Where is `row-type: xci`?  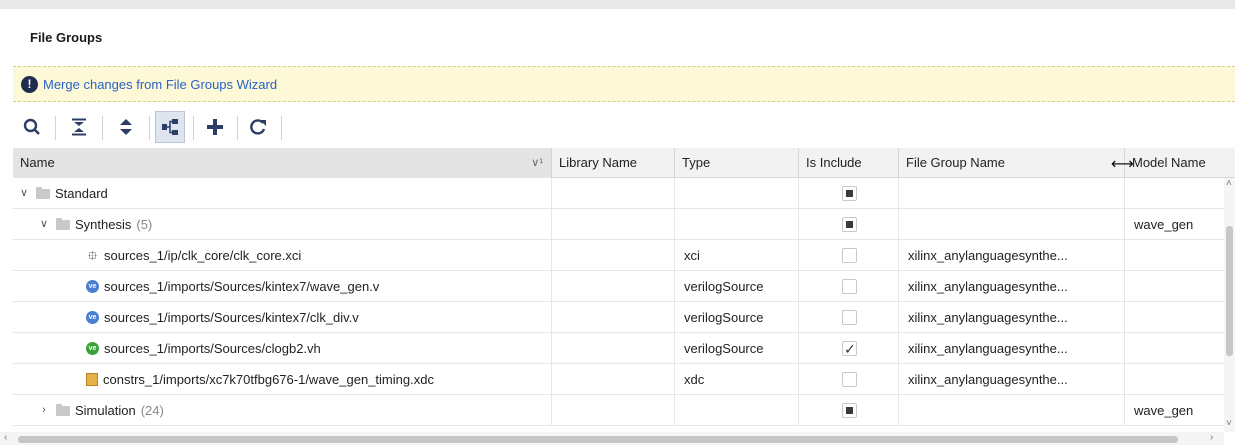 row-type: xci is located at coordinates (737, 255).